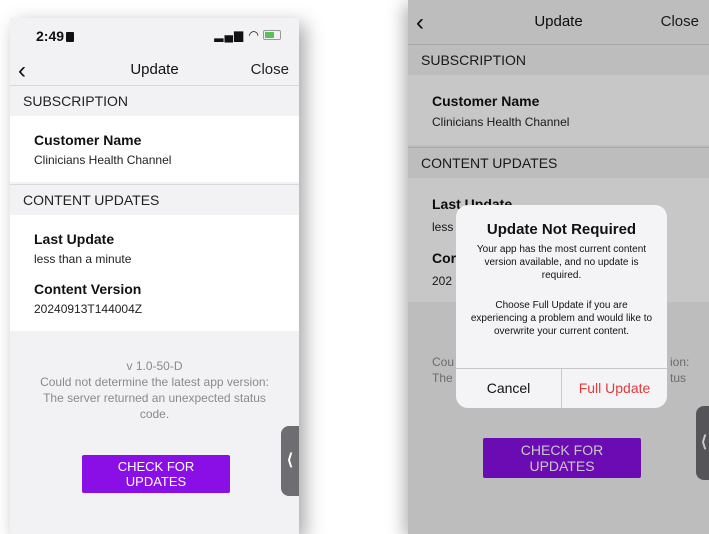  I want to click on content-updates-header: CONTENT UPDATES, so click(154, 200).